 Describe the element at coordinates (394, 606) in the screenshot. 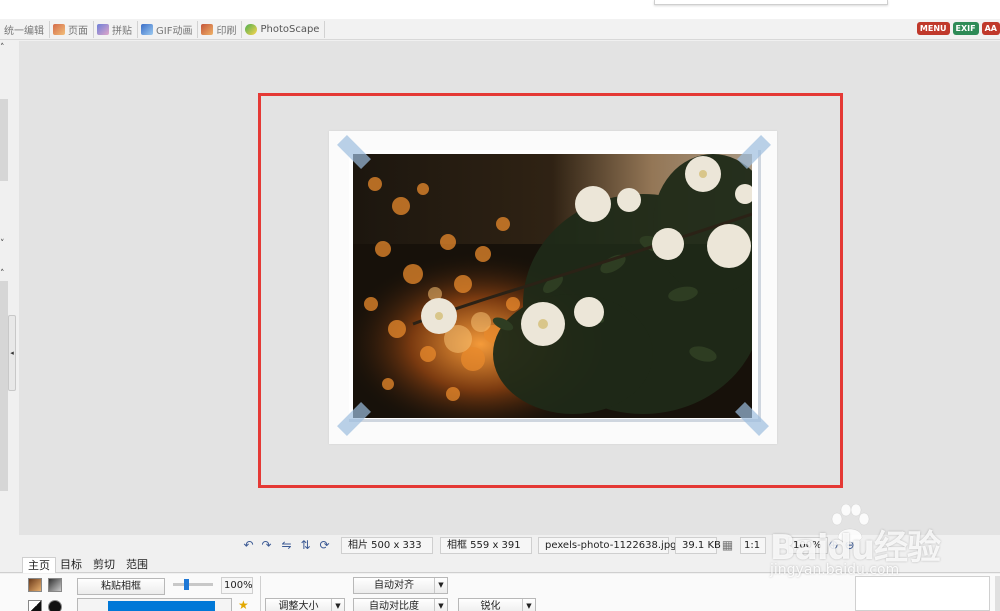

I see `auto-contrast-label: 自动对比度` at that location.